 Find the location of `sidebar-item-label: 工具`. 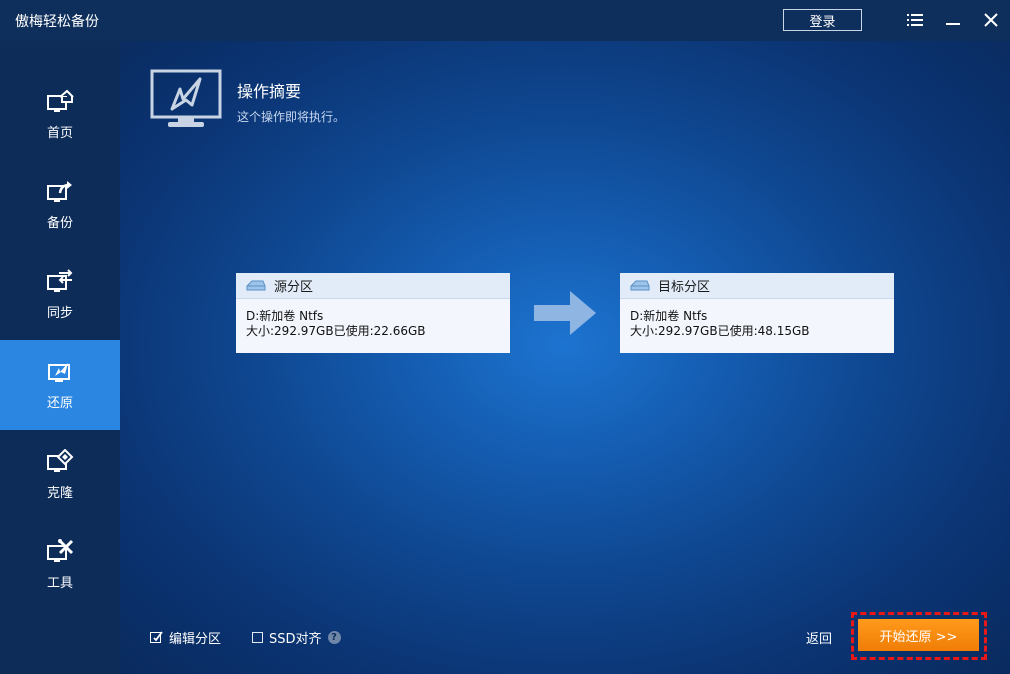

sidebar-item-label: 工具 is located at coordinates (59, 583).